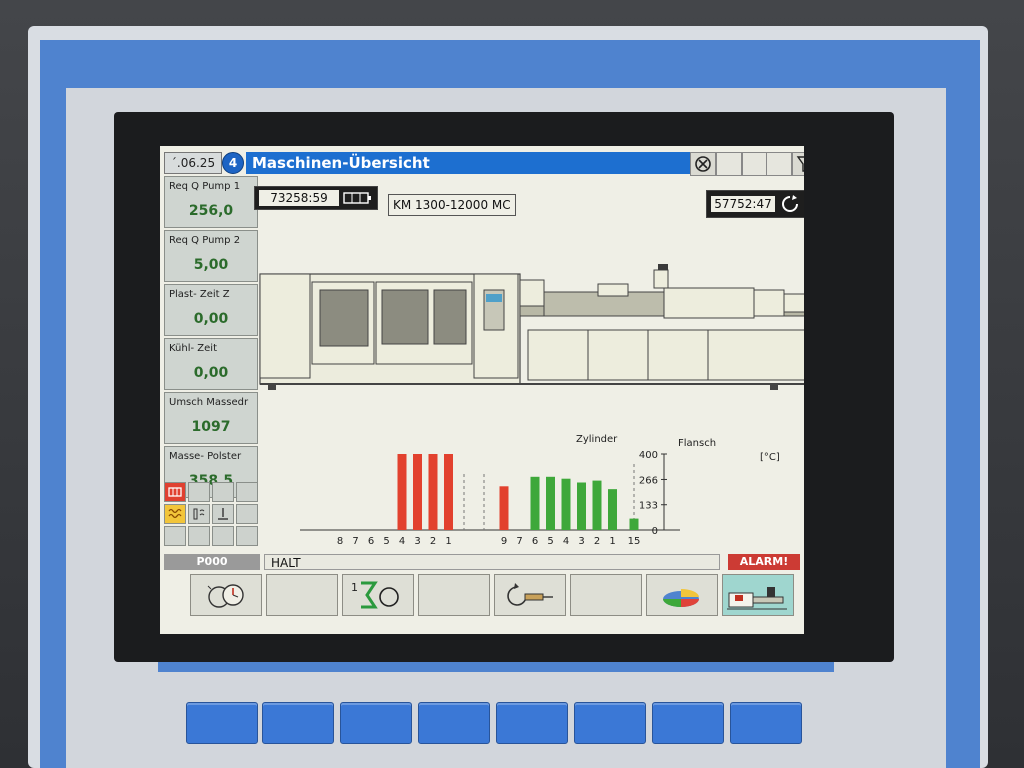 The width and height of the screenshot is (1024, 768). Describe the element at coordinates (798, 164) in the screenshot. I see `funnel-icon` at that location.